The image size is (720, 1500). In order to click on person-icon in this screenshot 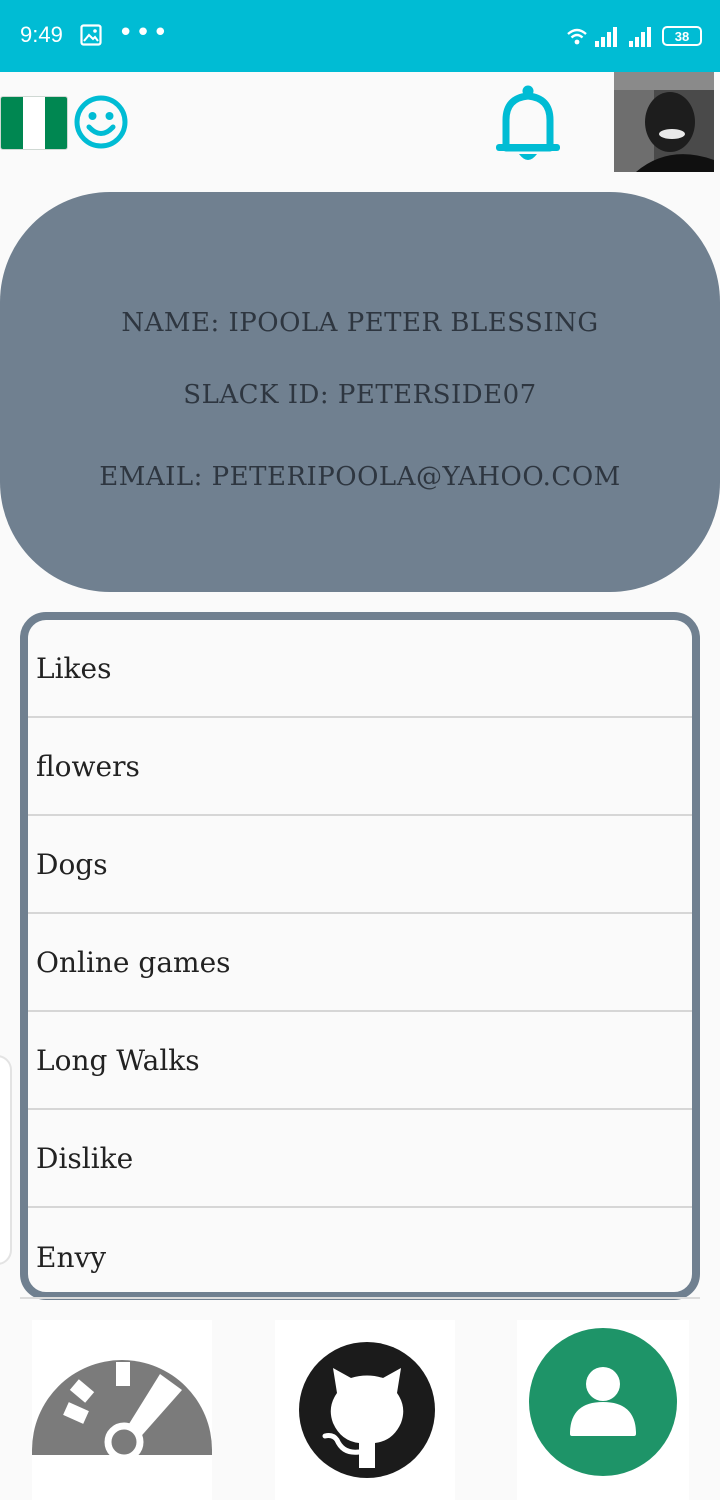, I will do `click(603, 1402)`.